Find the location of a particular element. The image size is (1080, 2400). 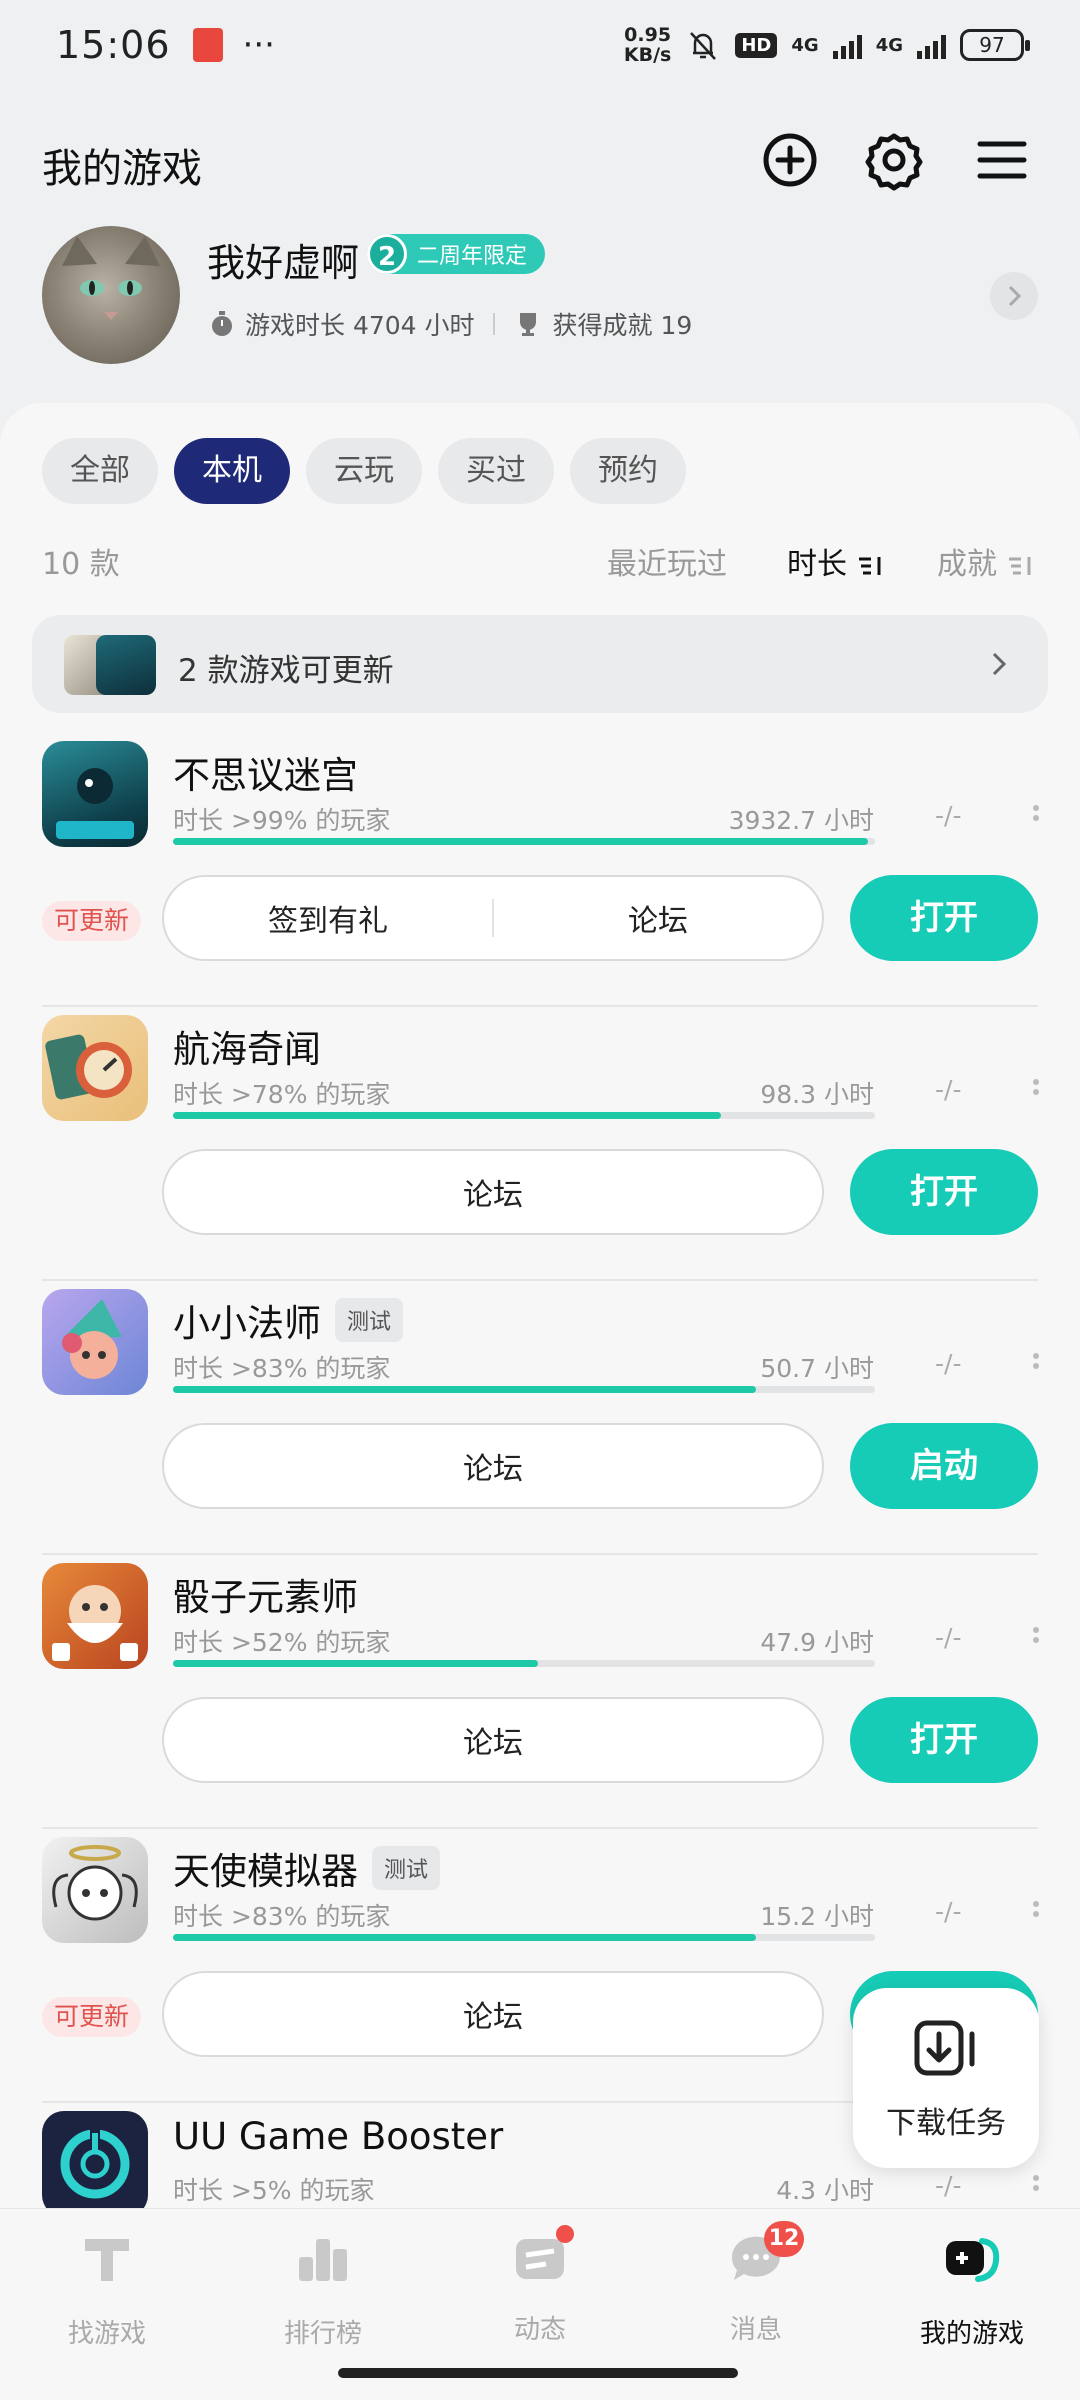

page-title: 我的游戏 is located at coordinates (122, 169).